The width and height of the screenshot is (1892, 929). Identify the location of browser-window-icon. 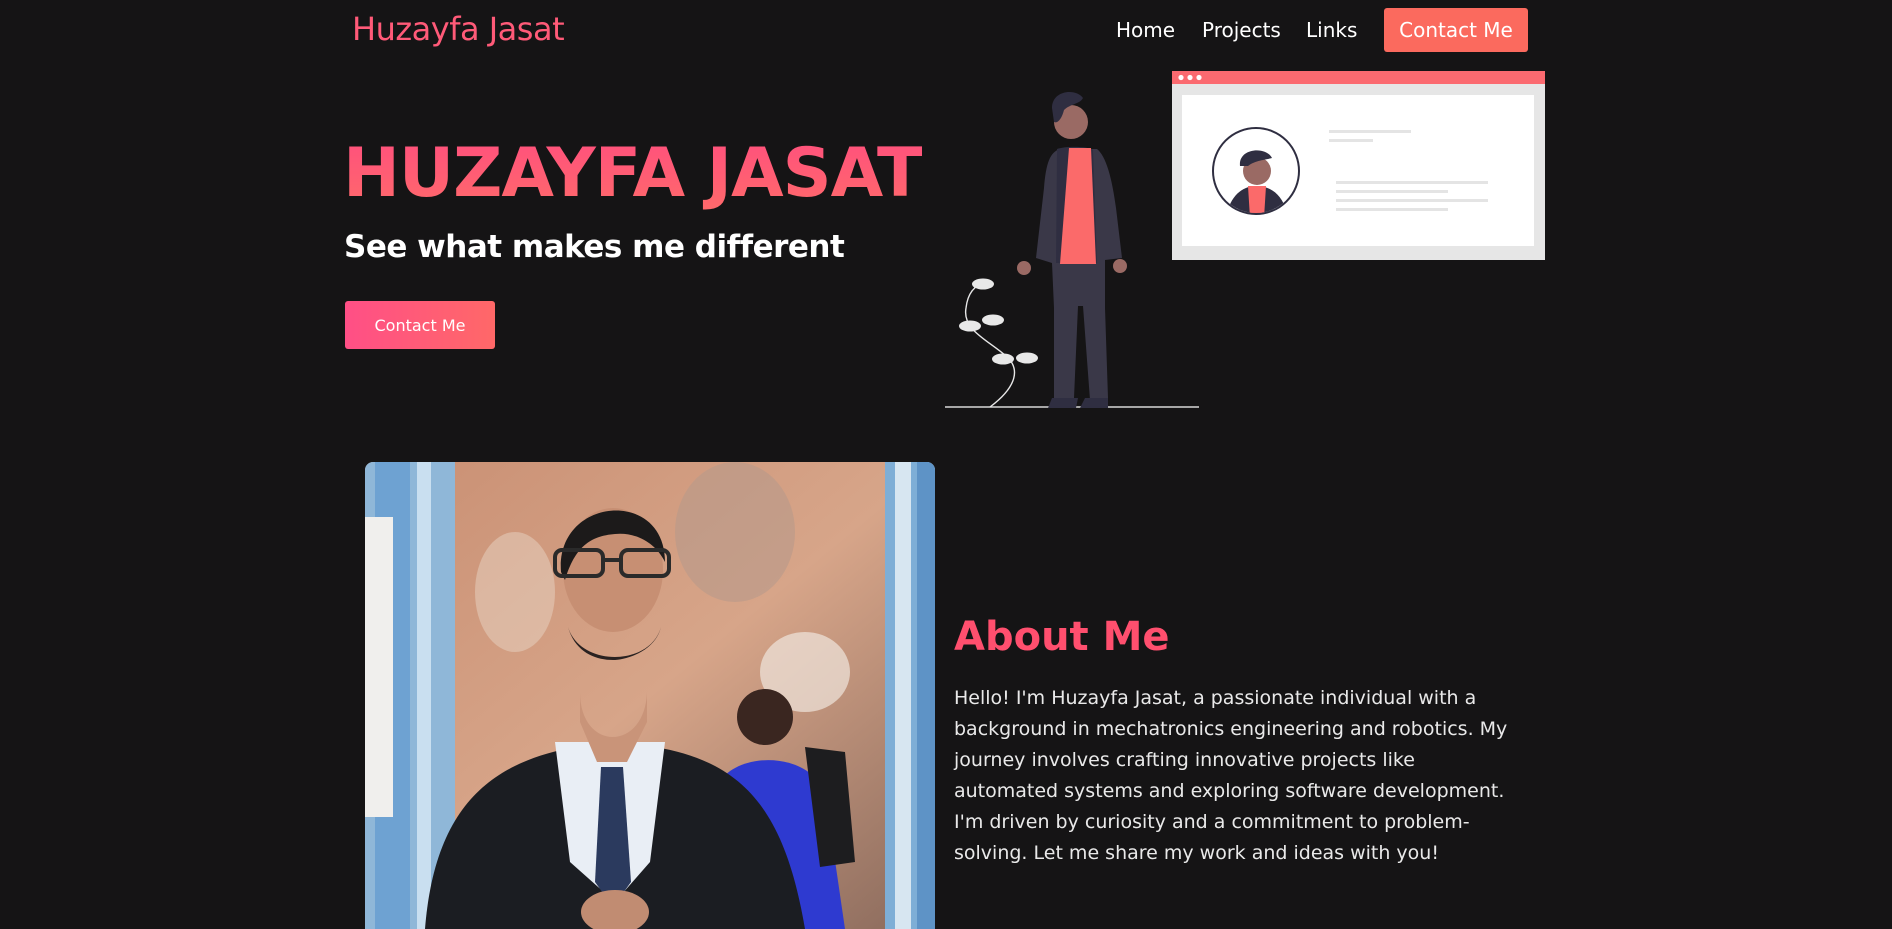
(1358, 165).